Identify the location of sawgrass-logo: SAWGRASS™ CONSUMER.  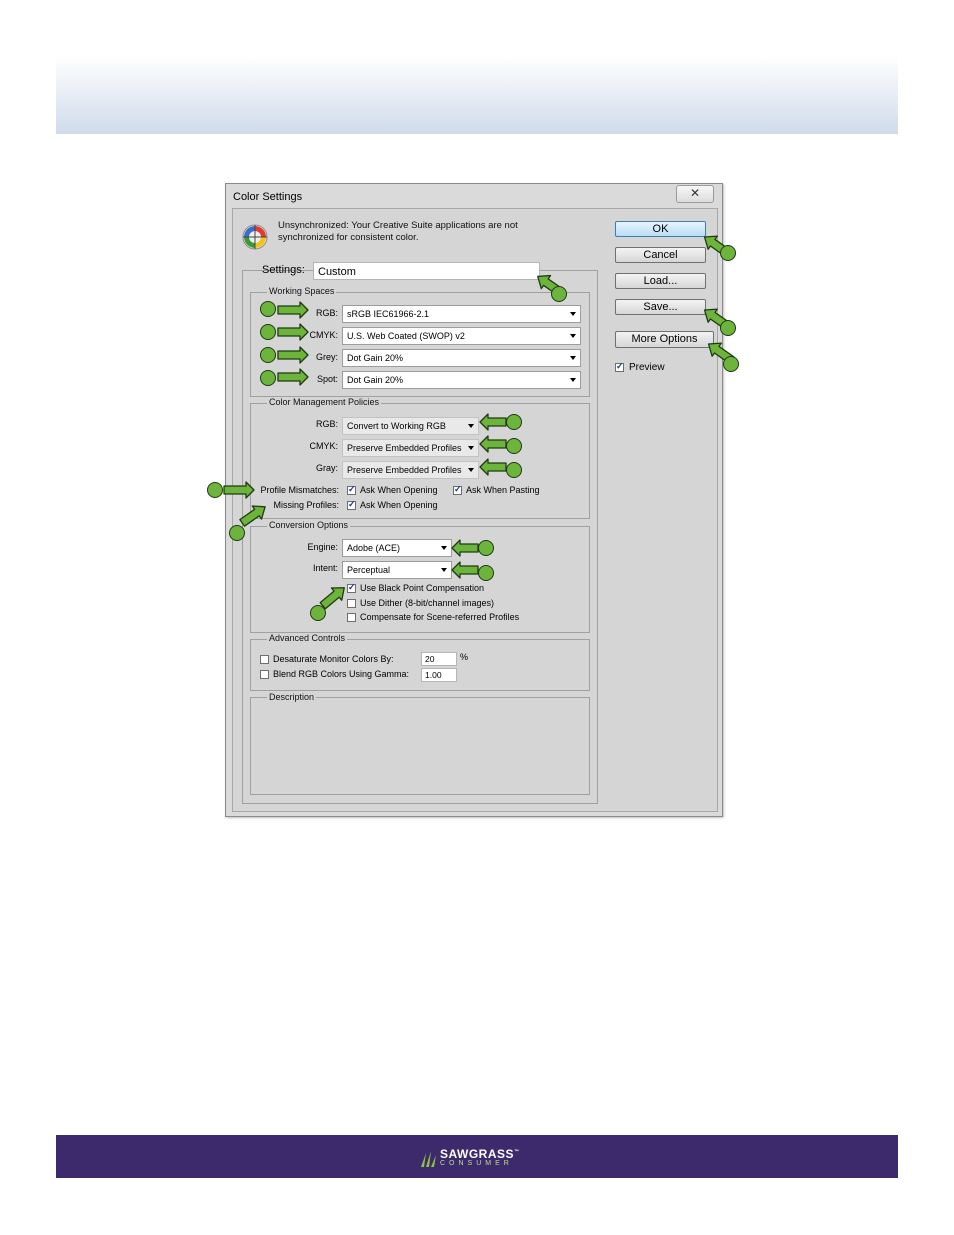
(470, 1157).